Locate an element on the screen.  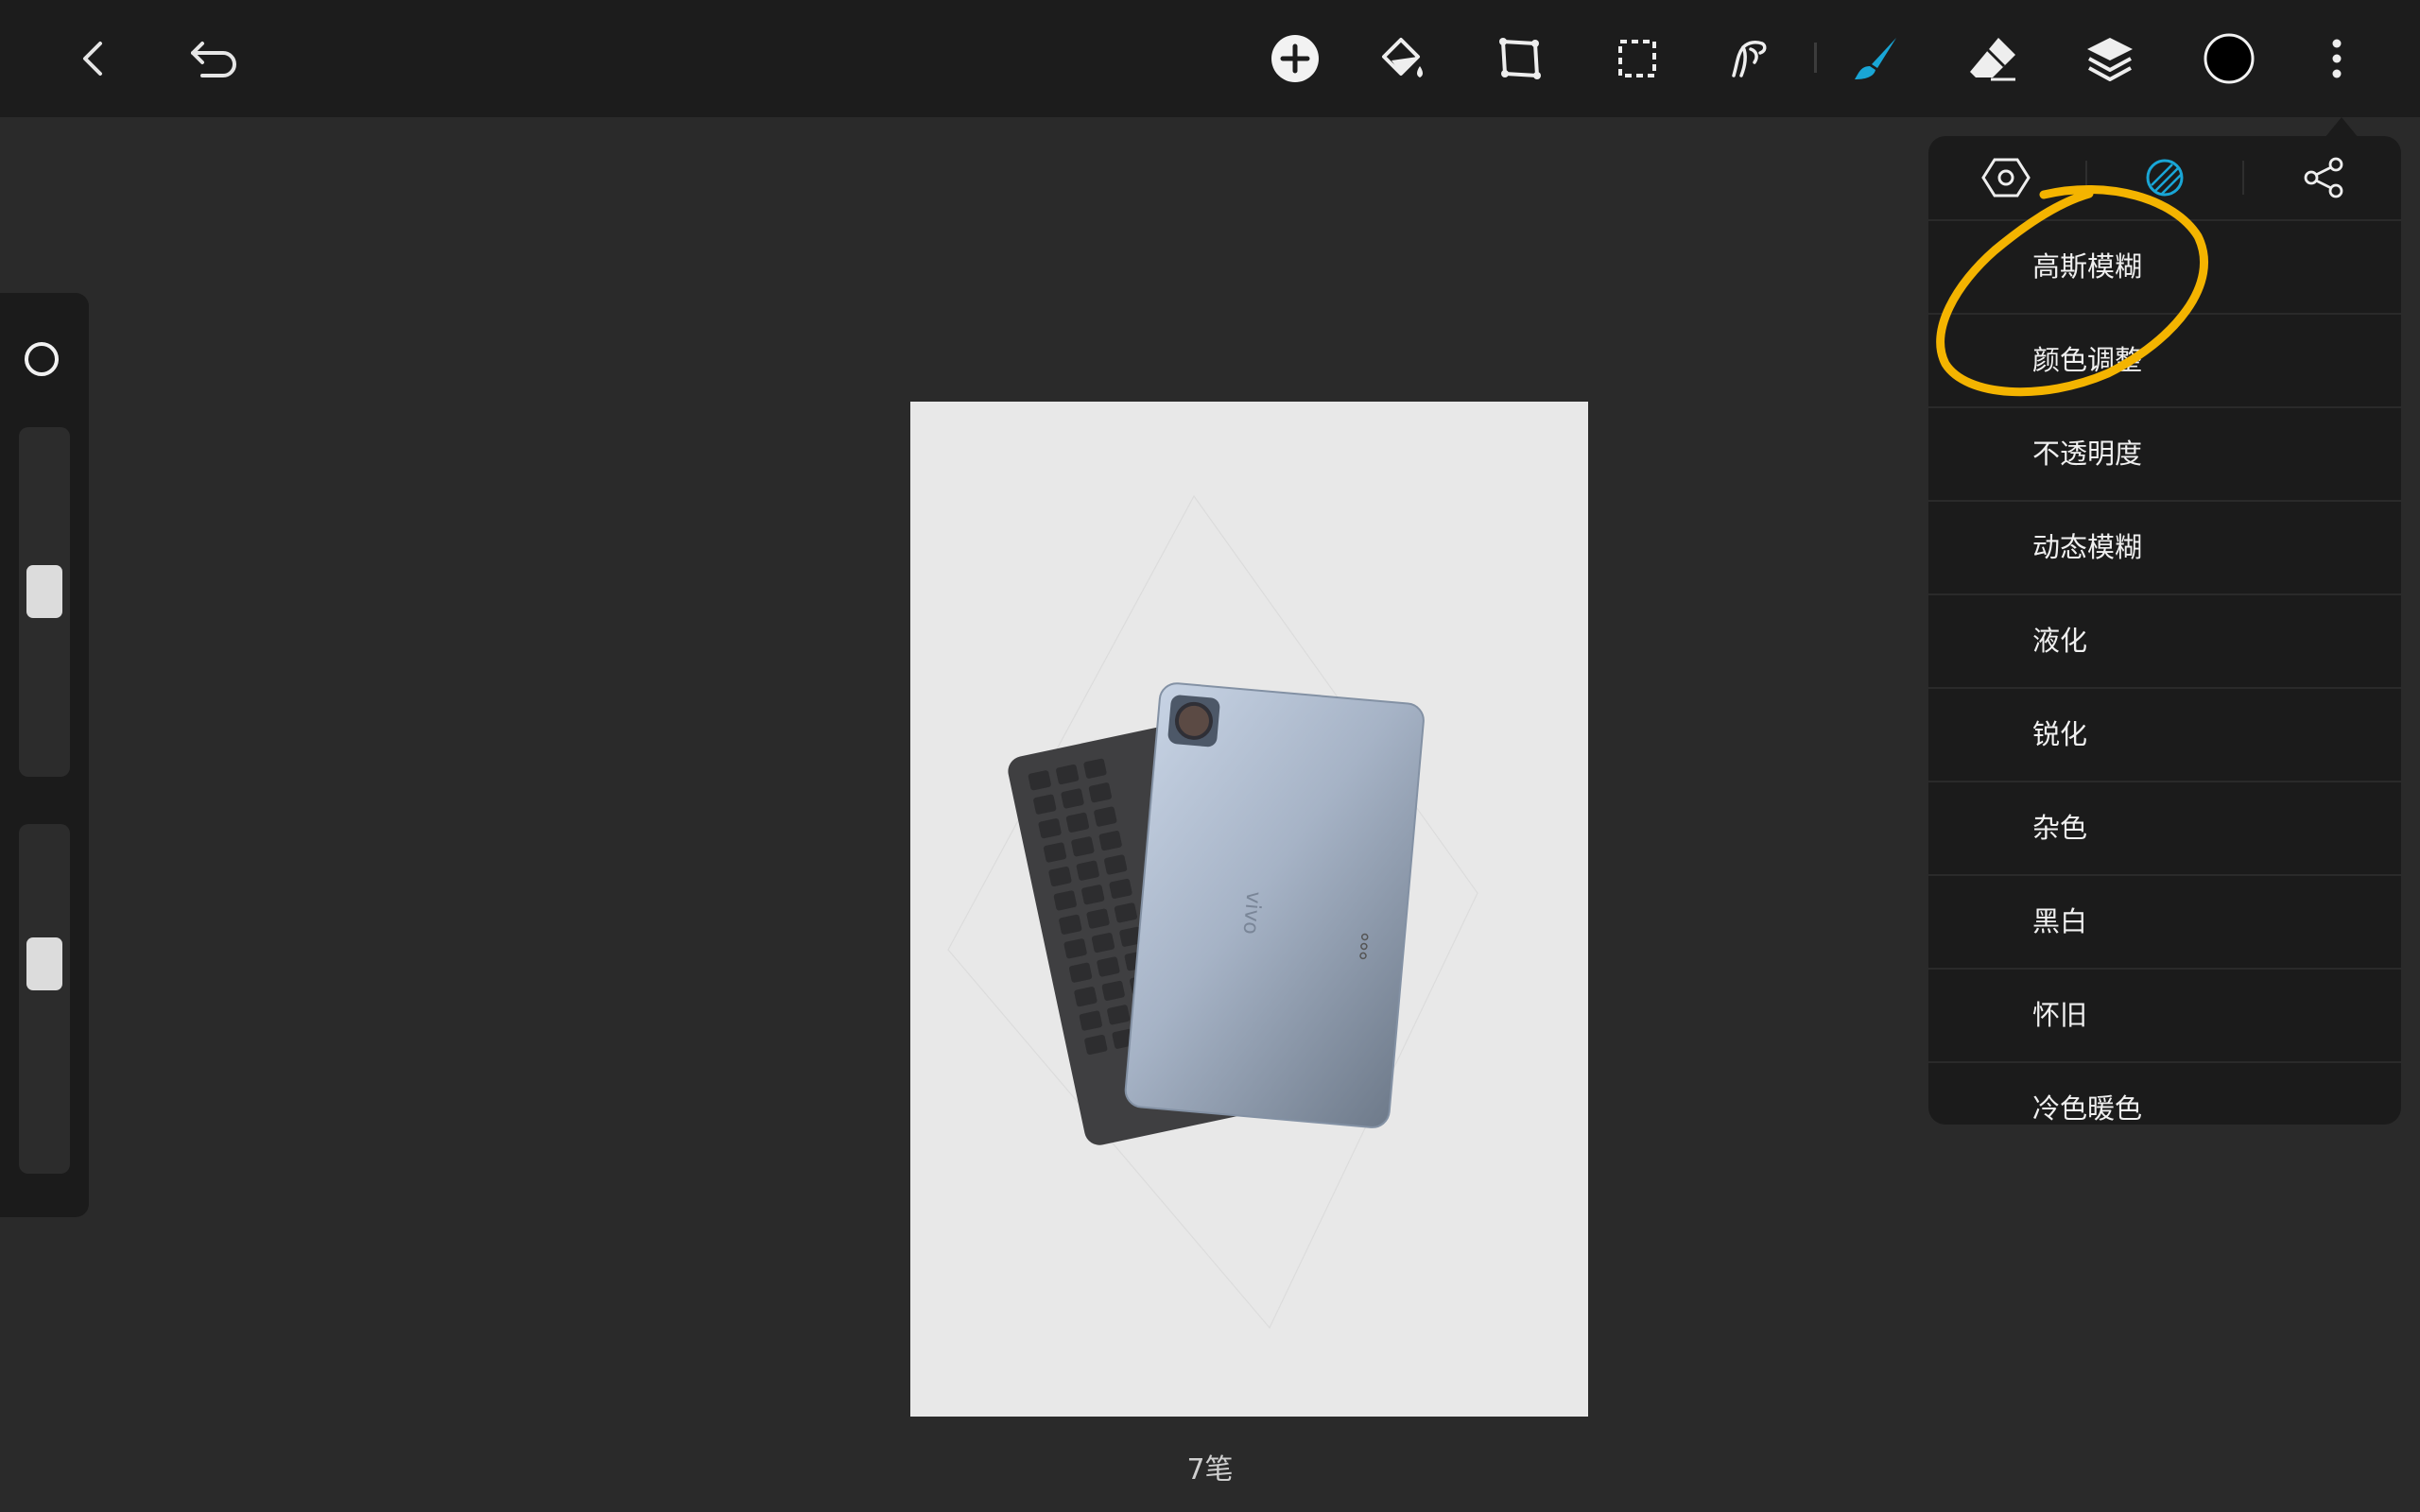
brush-size-preview is located at coordinates (42, 359).